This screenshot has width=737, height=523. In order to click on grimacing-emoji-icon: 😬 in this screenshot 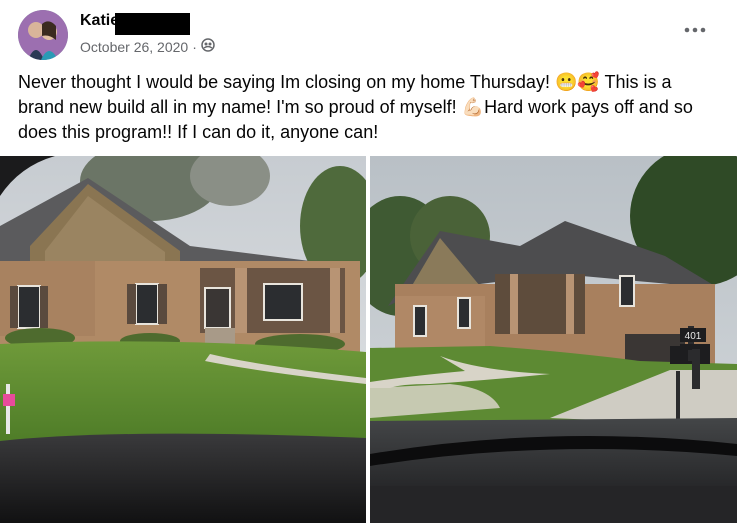, I will do `click(566, 82)`.